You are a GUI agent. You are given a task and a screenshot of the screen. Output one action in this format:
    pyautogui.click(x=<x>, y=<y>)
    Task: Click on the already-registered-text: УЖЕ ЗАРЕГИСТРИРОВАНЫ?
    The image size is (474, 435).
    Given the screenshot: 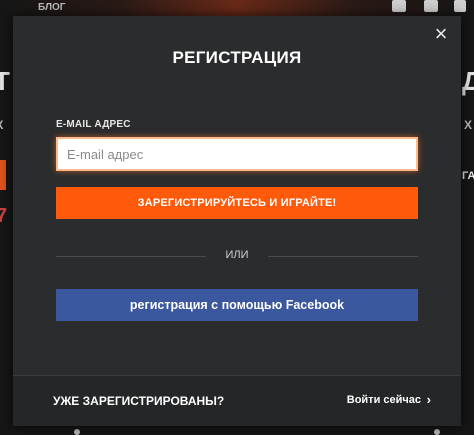 What is the action you would take?
    pyautogui.click(x=139, y=401)
    